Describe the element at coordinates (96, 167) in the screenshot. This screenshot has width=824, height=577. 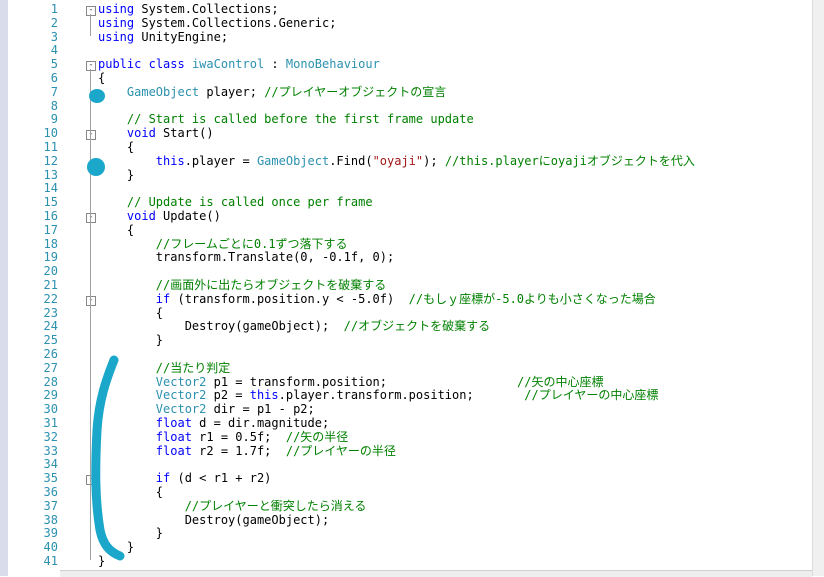
I see `annotation-dot-line12` at that location.